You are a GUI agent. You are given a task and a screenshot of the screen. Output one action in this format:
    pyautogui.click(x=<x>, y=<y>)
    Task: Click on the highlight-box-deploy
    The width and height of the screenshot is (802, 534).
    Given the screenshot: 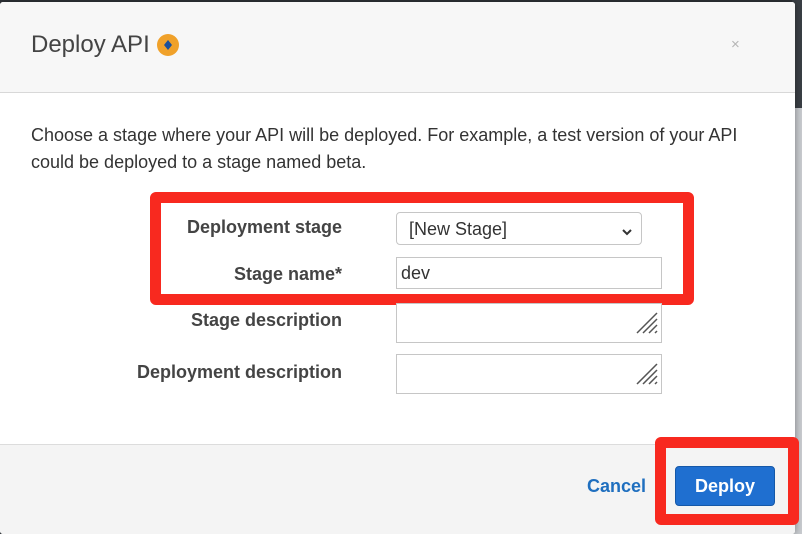 What is the action you would take?
    pyautogui.click(x=727, y=481)
    